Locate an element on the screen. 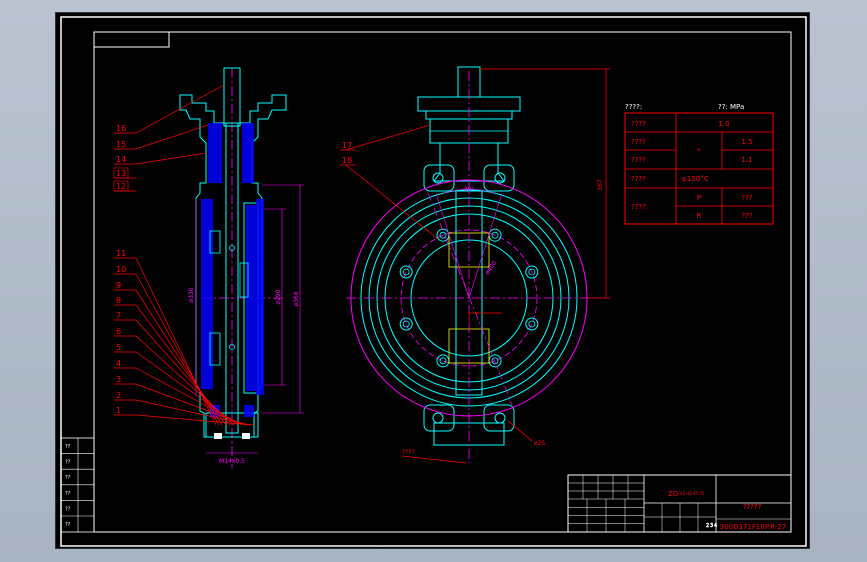  angle-label: 30° is located at coordinates (469, 189).